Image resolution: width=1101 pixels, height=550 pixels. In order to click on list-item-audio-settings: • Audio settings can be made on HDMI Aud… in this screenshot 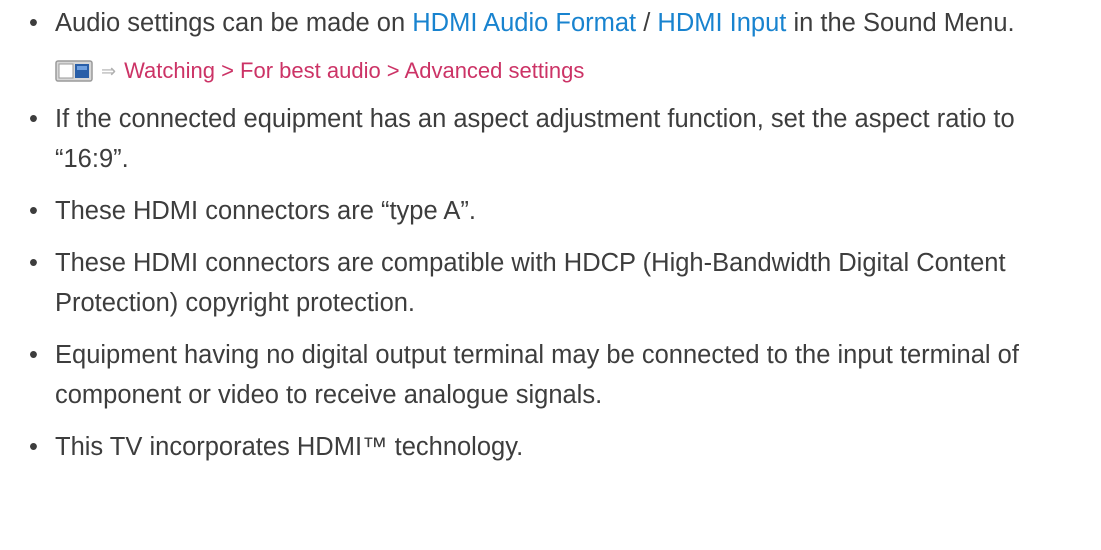, I will do `click(550, 23)`.